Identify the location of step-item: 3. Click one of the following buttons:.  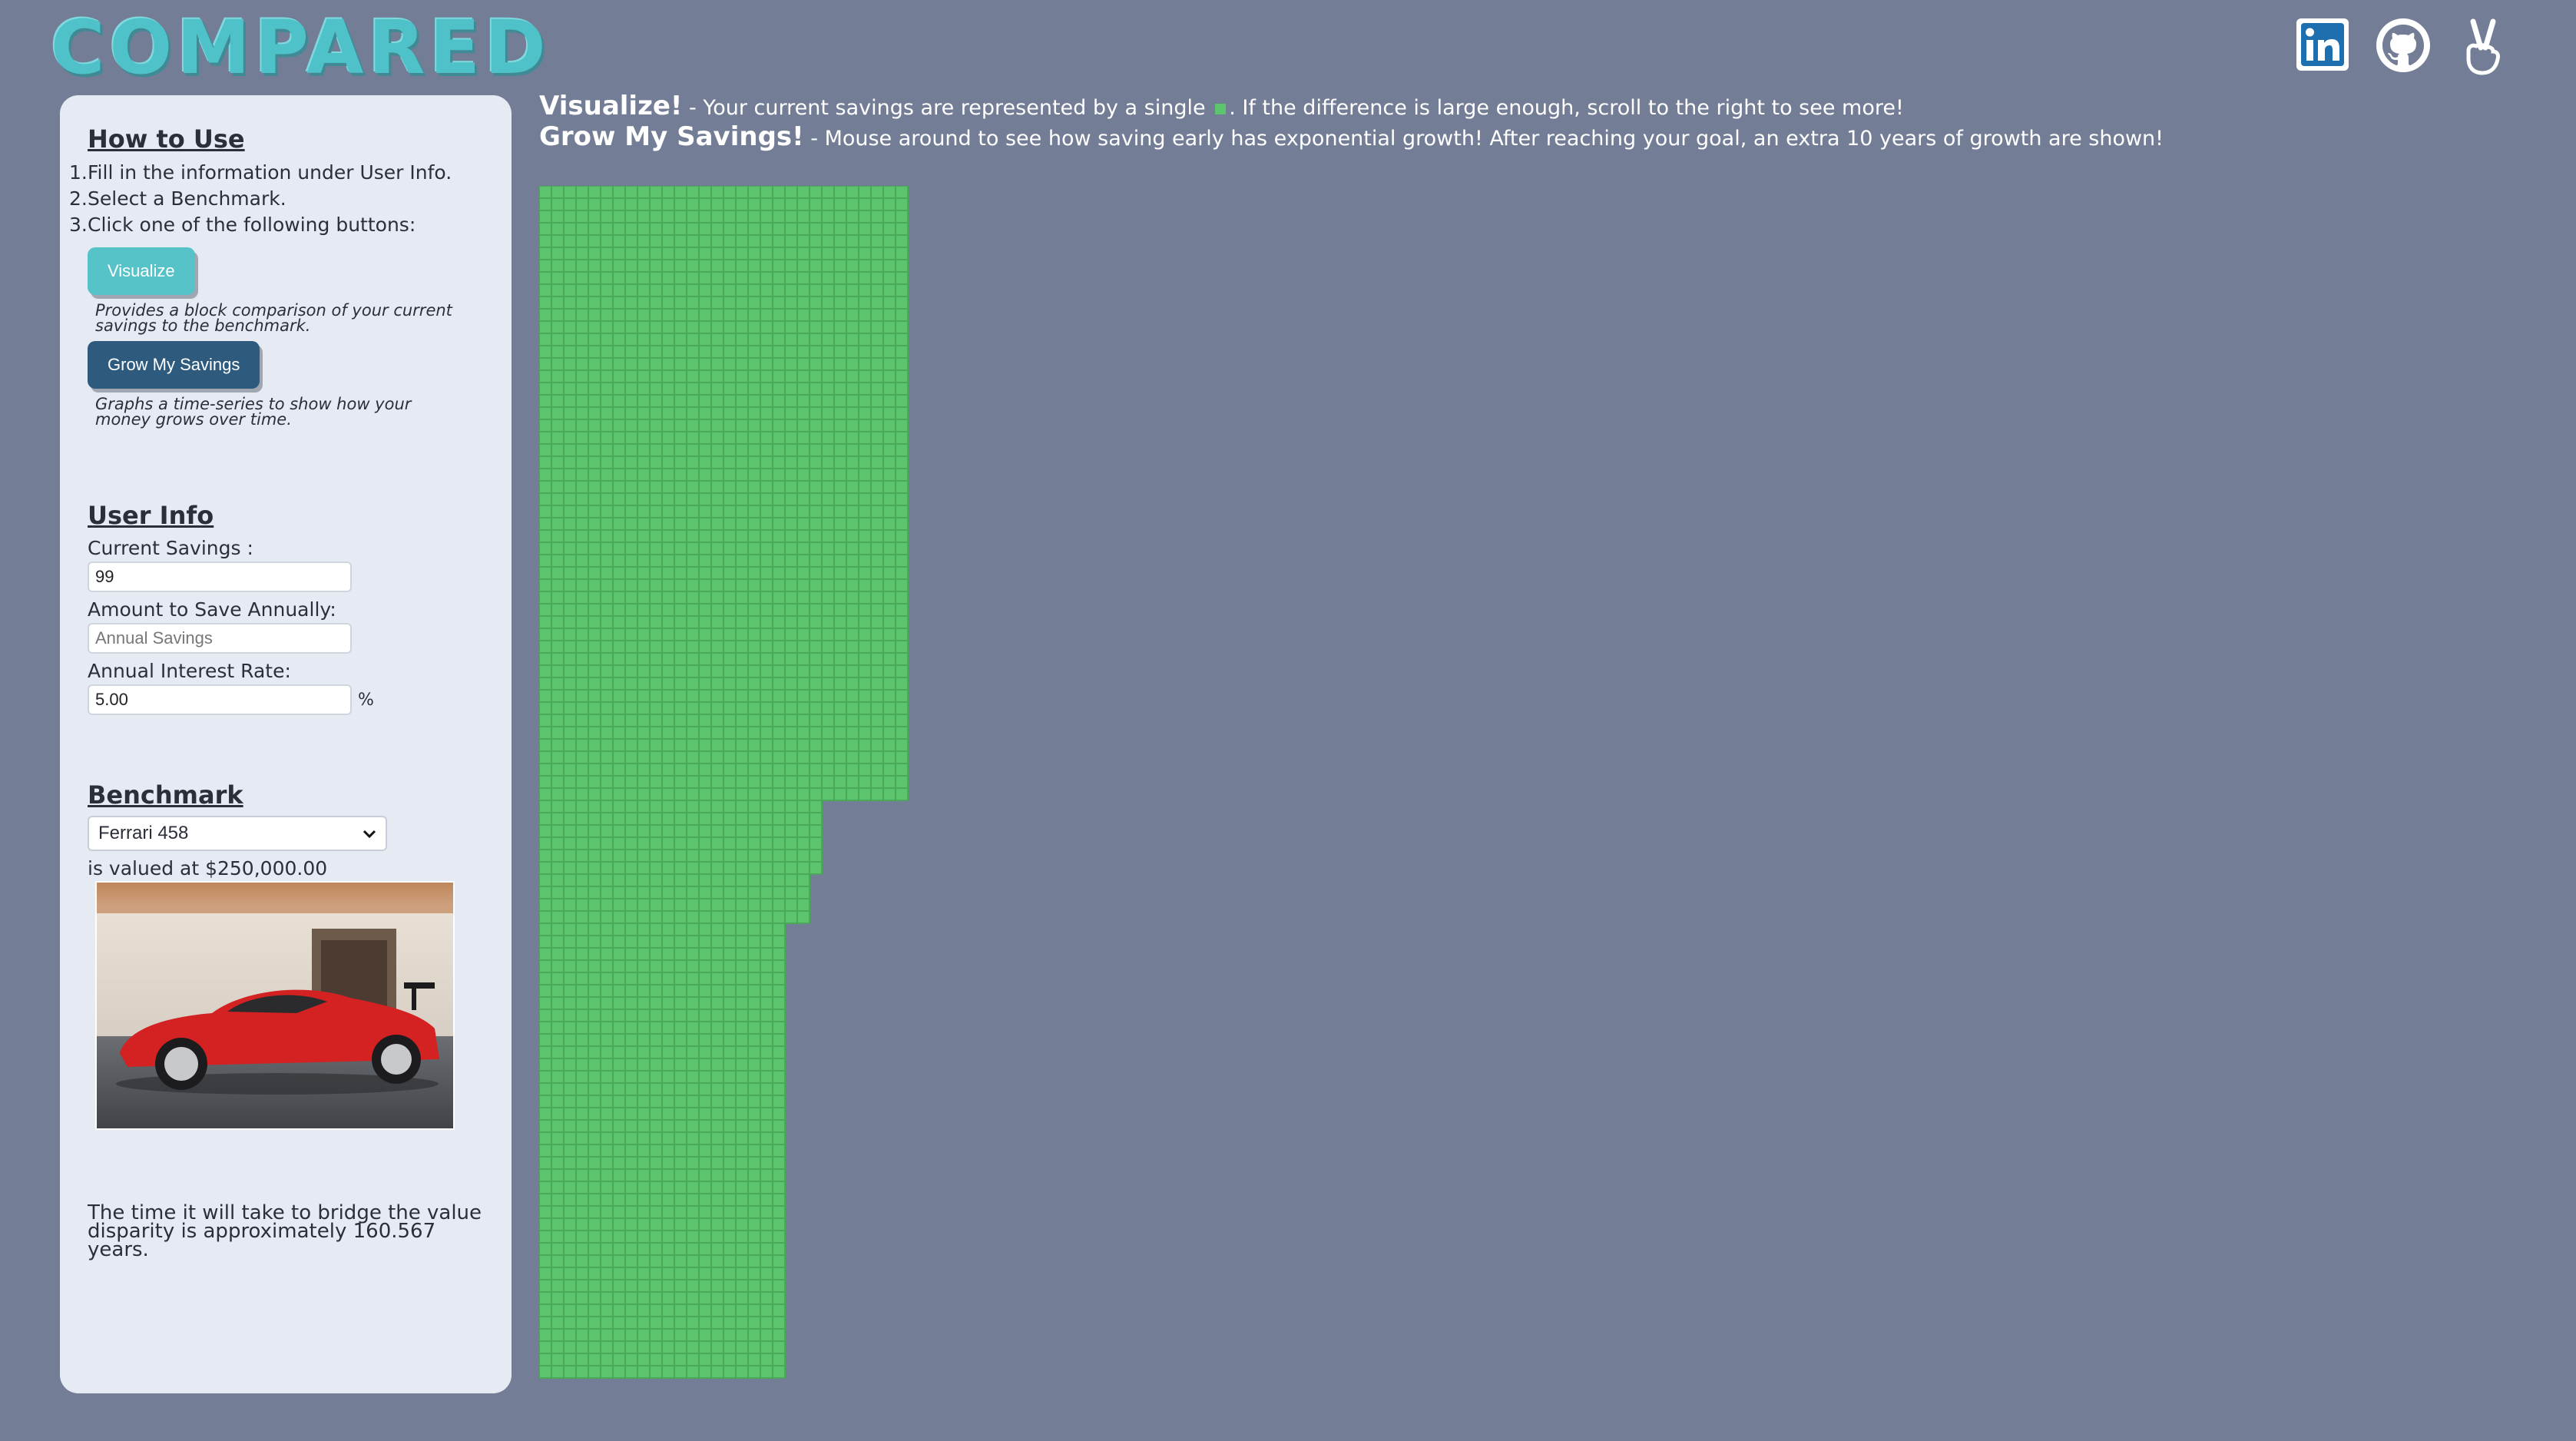
(276, 225).